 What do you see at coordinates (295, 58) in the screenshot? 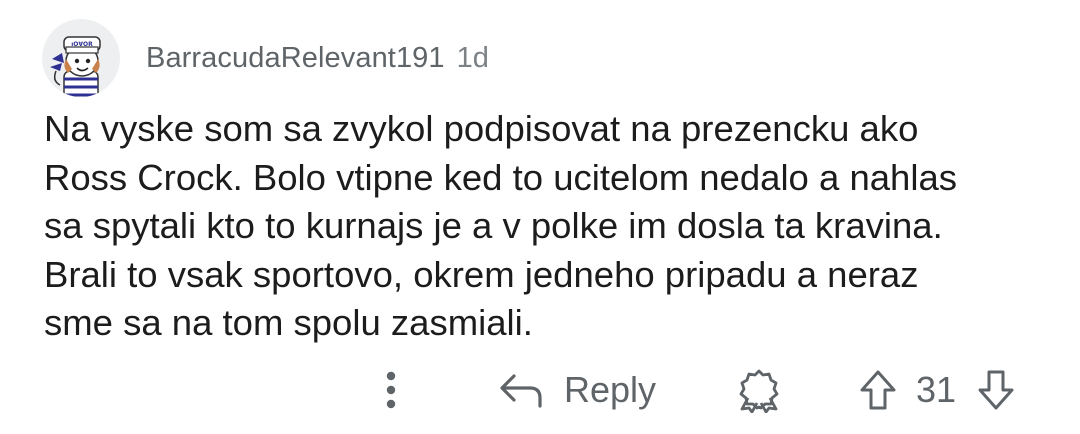
I see `comment-author: BarracudaRelevant191` at bounding box center [295, 58].